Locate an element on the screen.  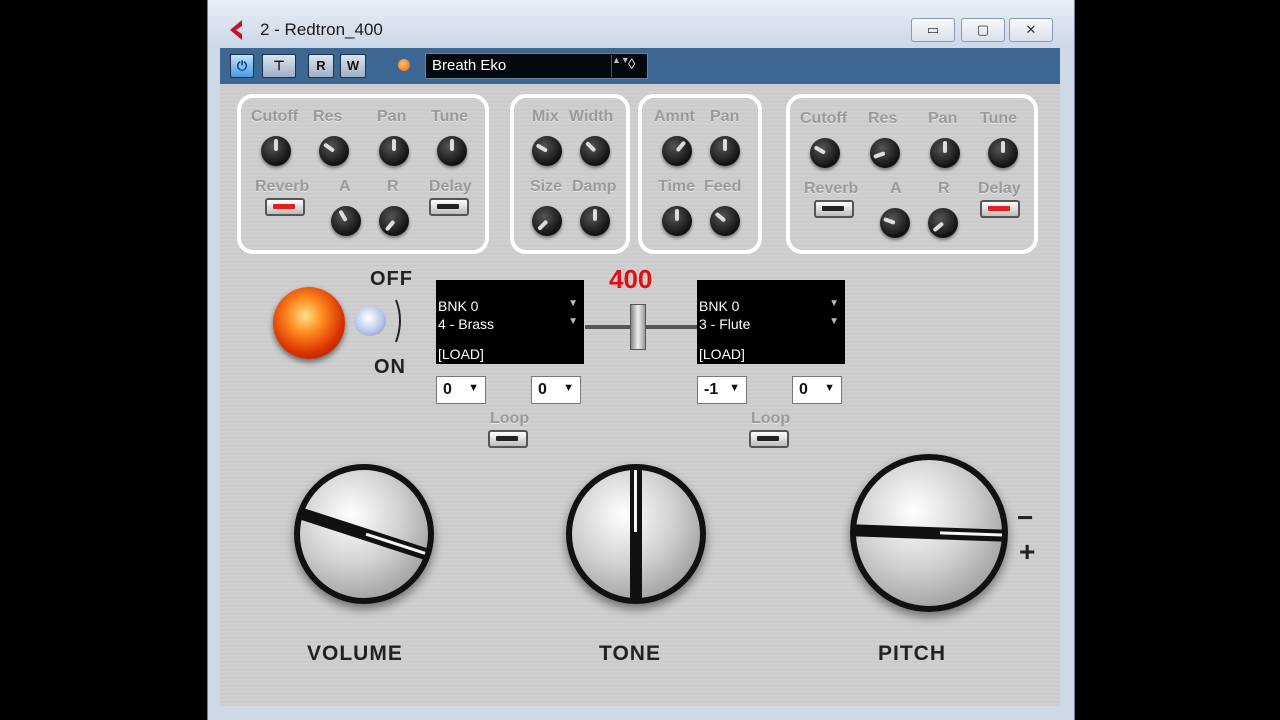
size-label: Size is located at coordinates (546, 186).